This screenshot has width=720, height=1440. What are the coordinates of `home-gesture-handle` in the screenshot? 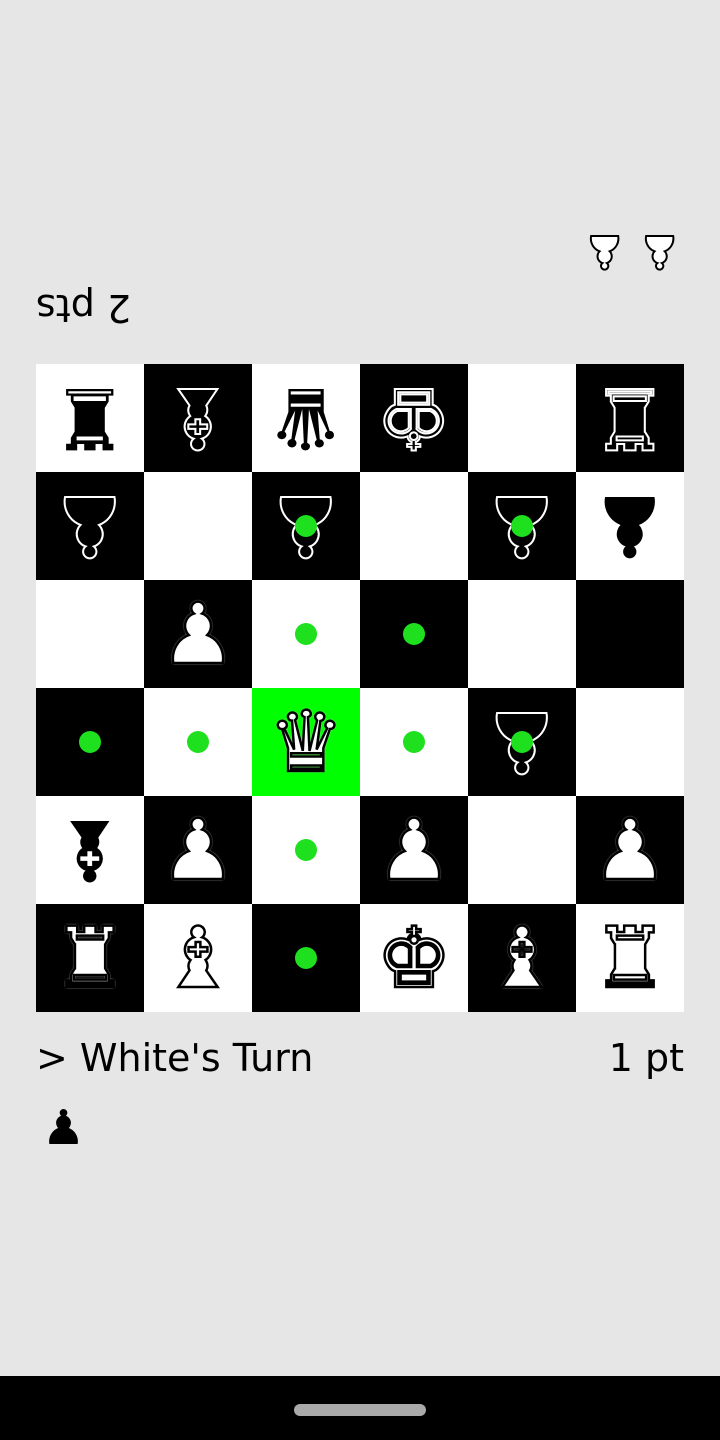 It's located at (360, 1410).